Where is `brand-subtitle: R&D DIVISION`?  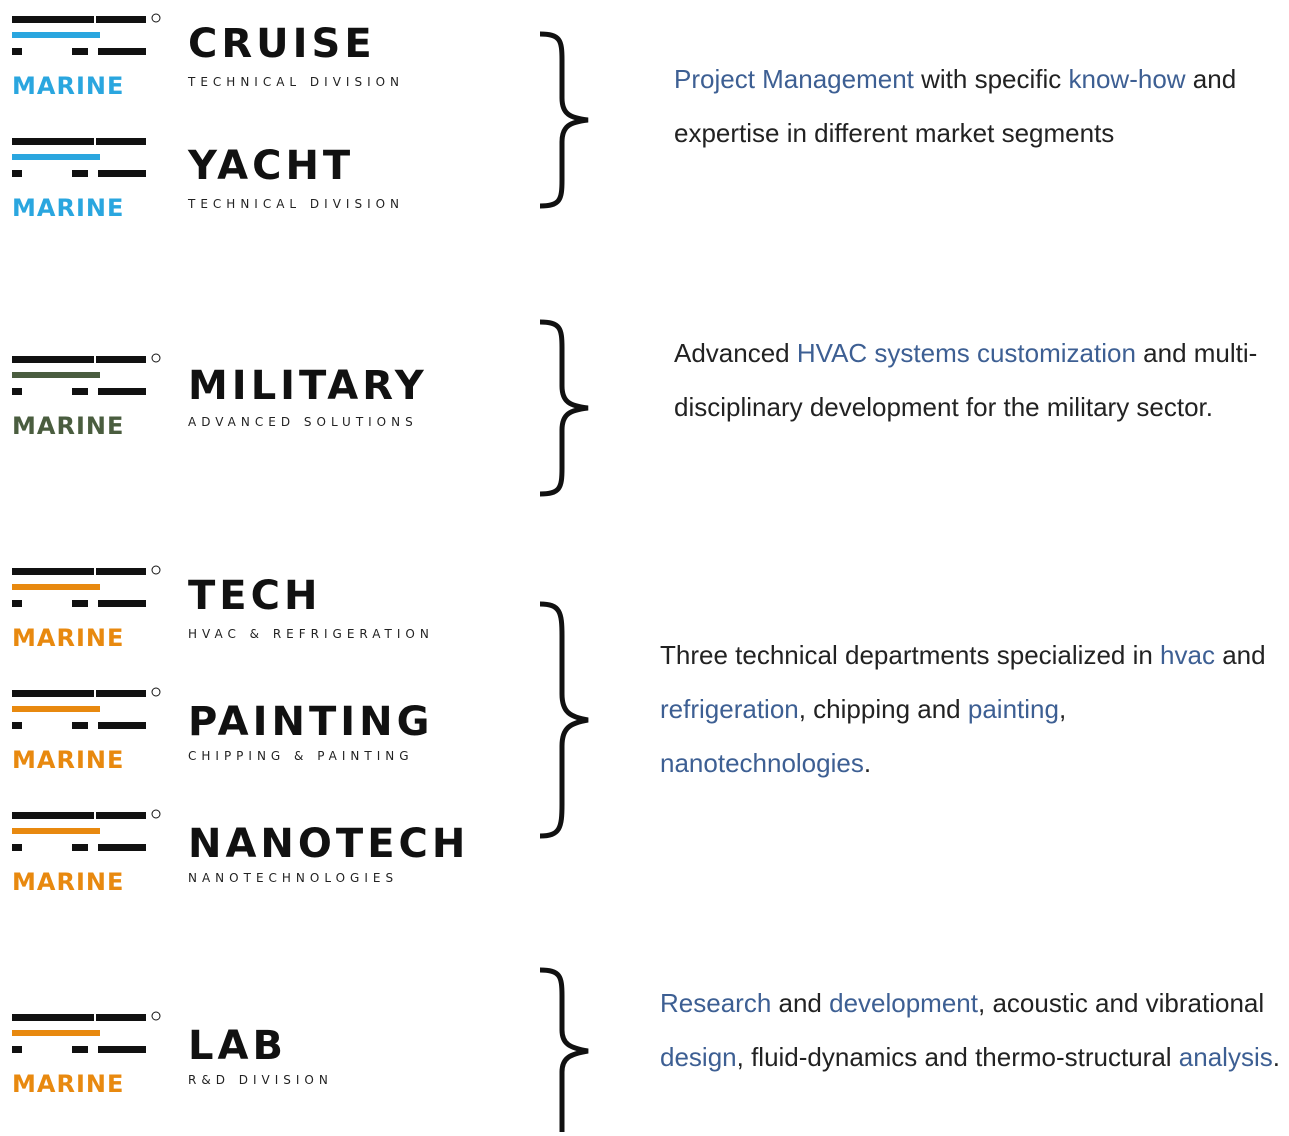
brand-subtitle: R&D DIVISION is located at coordinates (260, 1080).